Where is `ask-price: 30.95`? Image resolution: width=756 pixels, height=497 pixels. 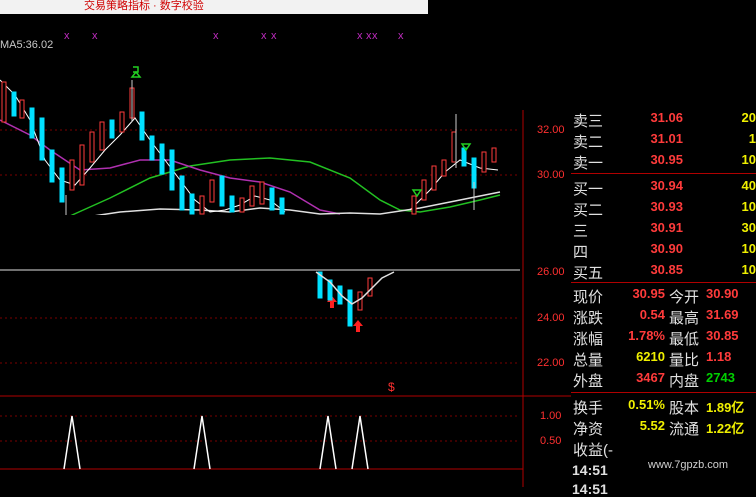 ask-price: 30.95 is located at coordinates (666, 159).